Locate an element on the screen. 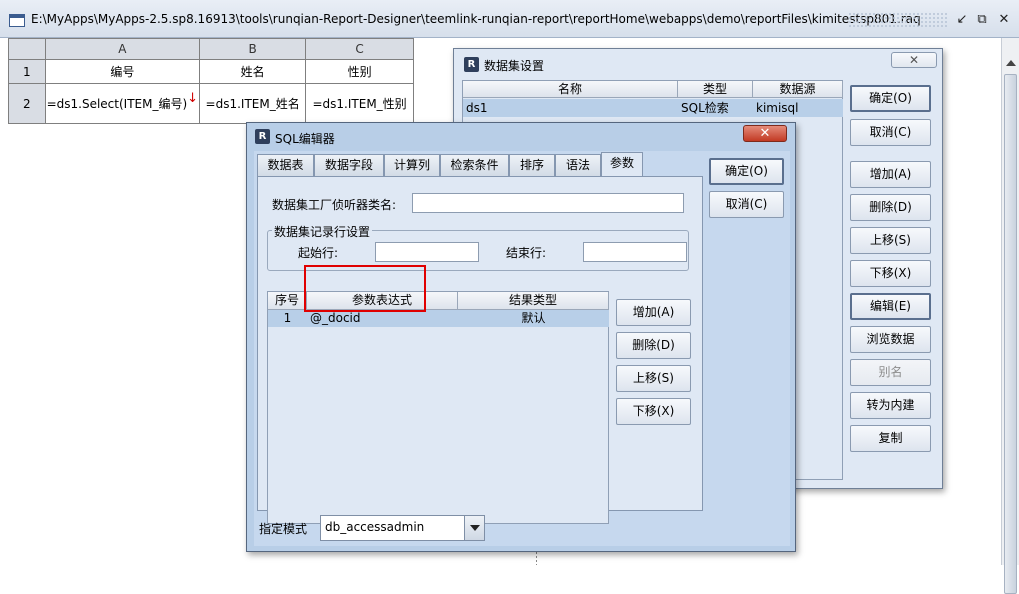 Image resolution: width=1019 pixels, height=594 pixels. corner-cell is located at coordinates (27, 49).